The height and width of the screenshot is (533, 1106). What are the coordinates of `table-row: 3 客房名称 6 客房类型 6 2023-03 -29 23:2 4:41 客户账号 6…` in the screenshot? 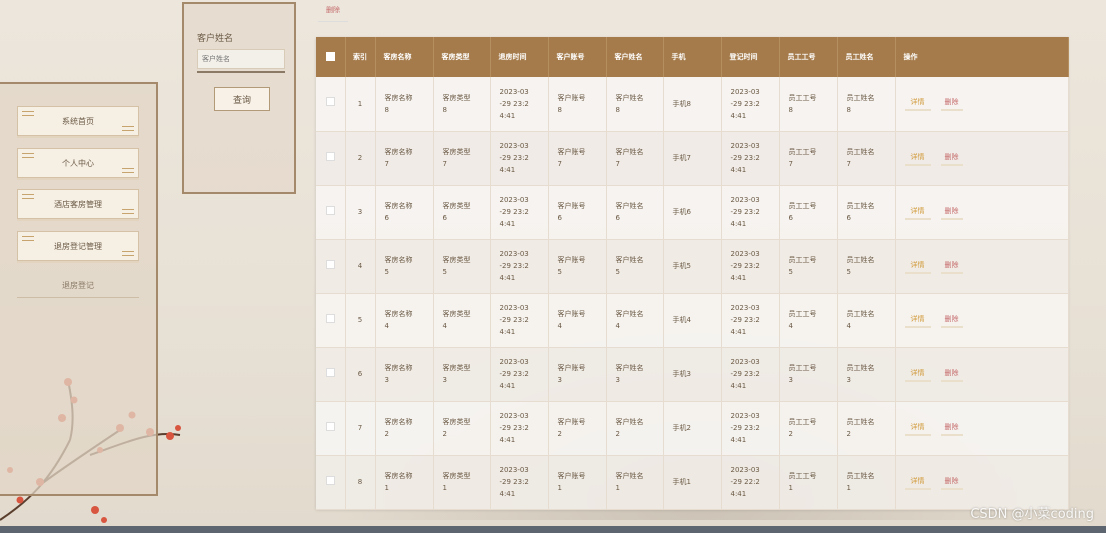 It's located at (692, 212).